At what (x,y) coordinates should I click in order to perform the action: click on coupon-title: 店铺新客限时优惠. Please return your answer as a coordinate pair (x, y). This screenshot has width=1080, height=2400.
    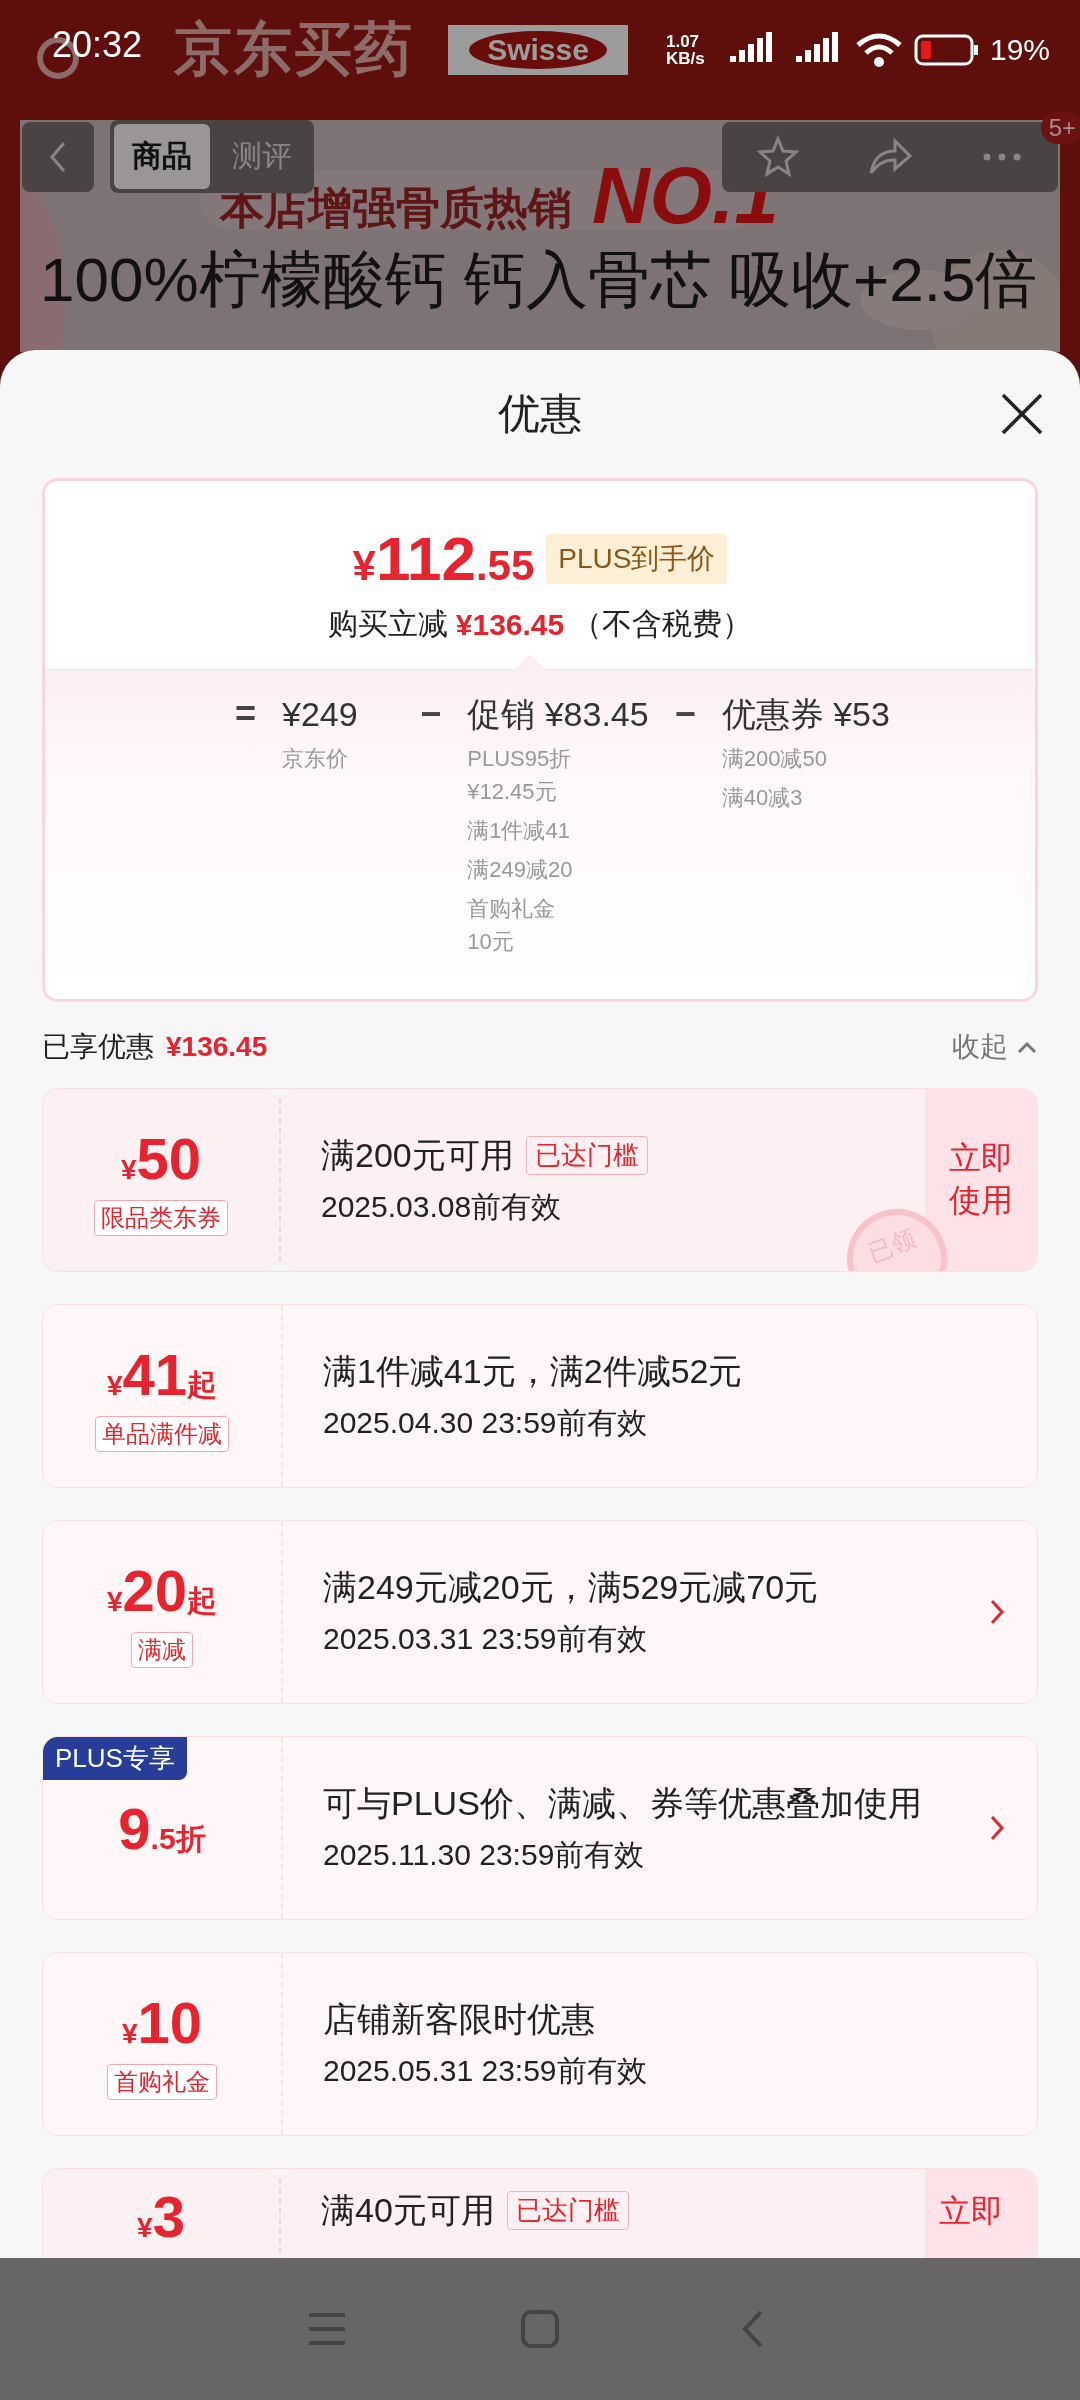
    Looking at the image, I should click on (459, 2019).